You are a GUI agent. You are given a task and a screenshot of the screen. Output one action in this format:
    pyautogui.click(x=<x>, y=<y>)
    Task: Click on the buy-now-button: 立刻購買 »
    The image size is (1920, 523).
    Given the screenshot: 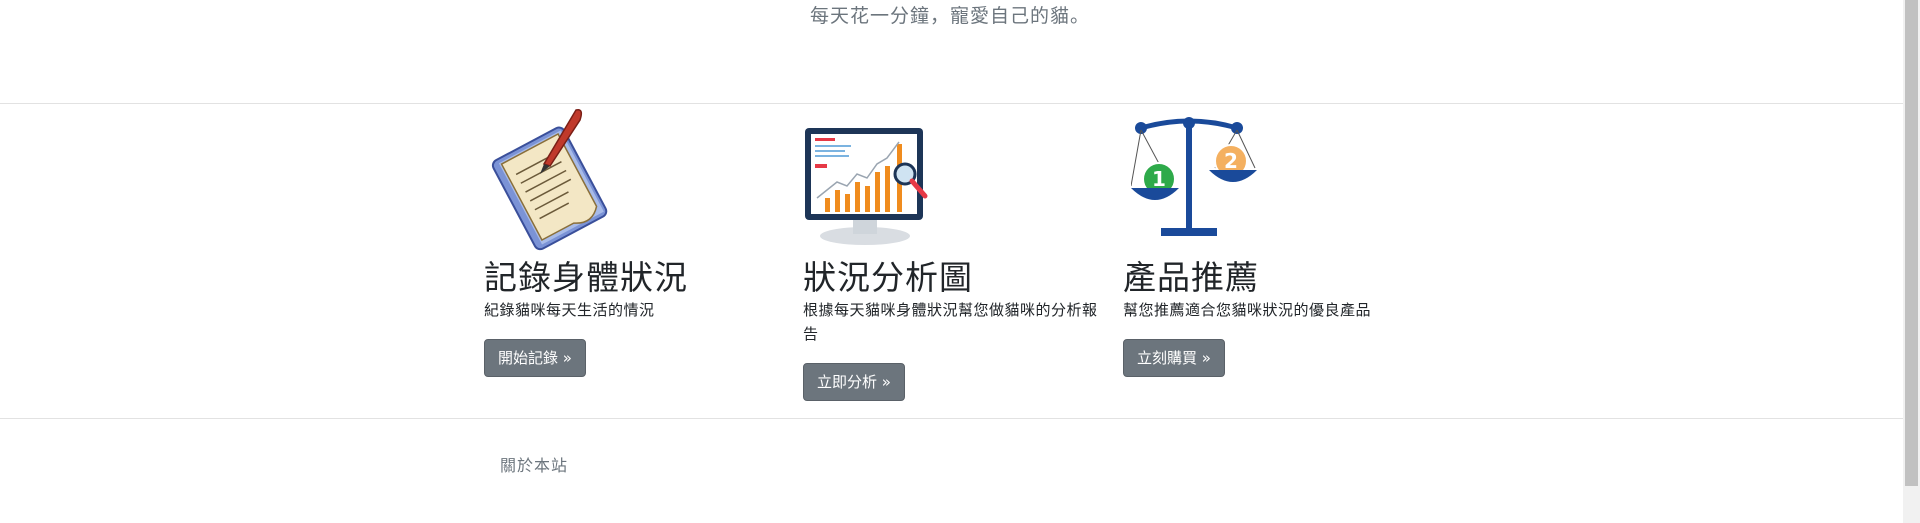 What is the action you would take?
    pyautogui.click(x=1174, y=358)
    